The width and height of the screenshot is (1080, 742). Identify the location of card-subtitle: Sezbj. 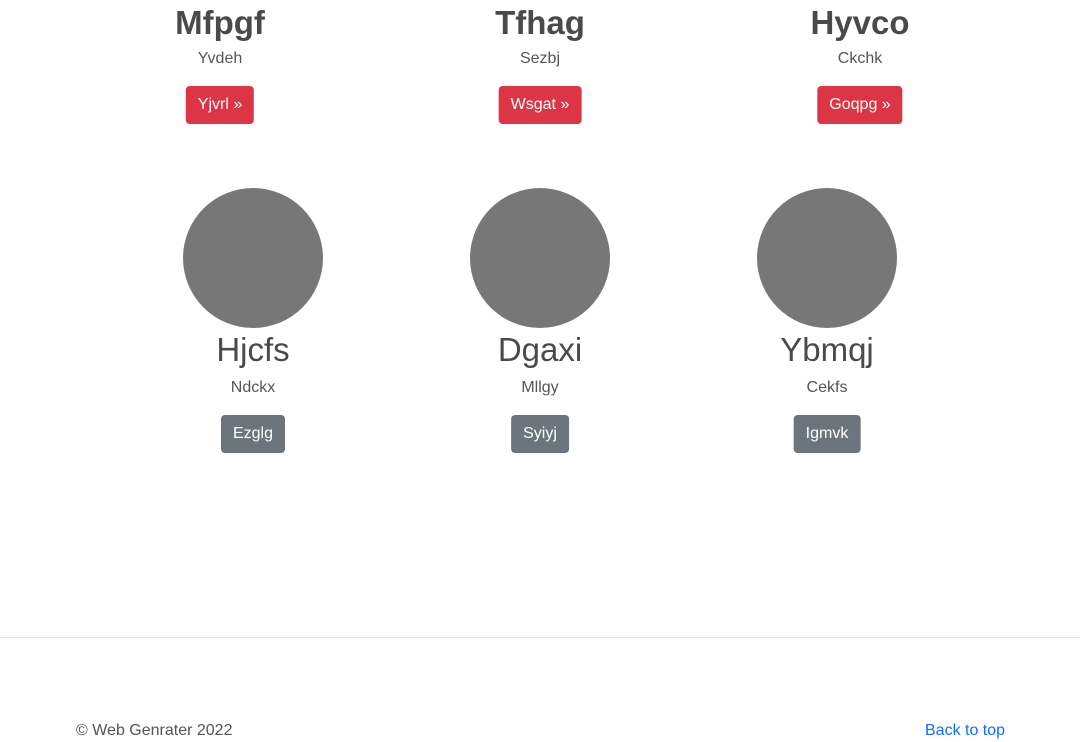
(540, 58).